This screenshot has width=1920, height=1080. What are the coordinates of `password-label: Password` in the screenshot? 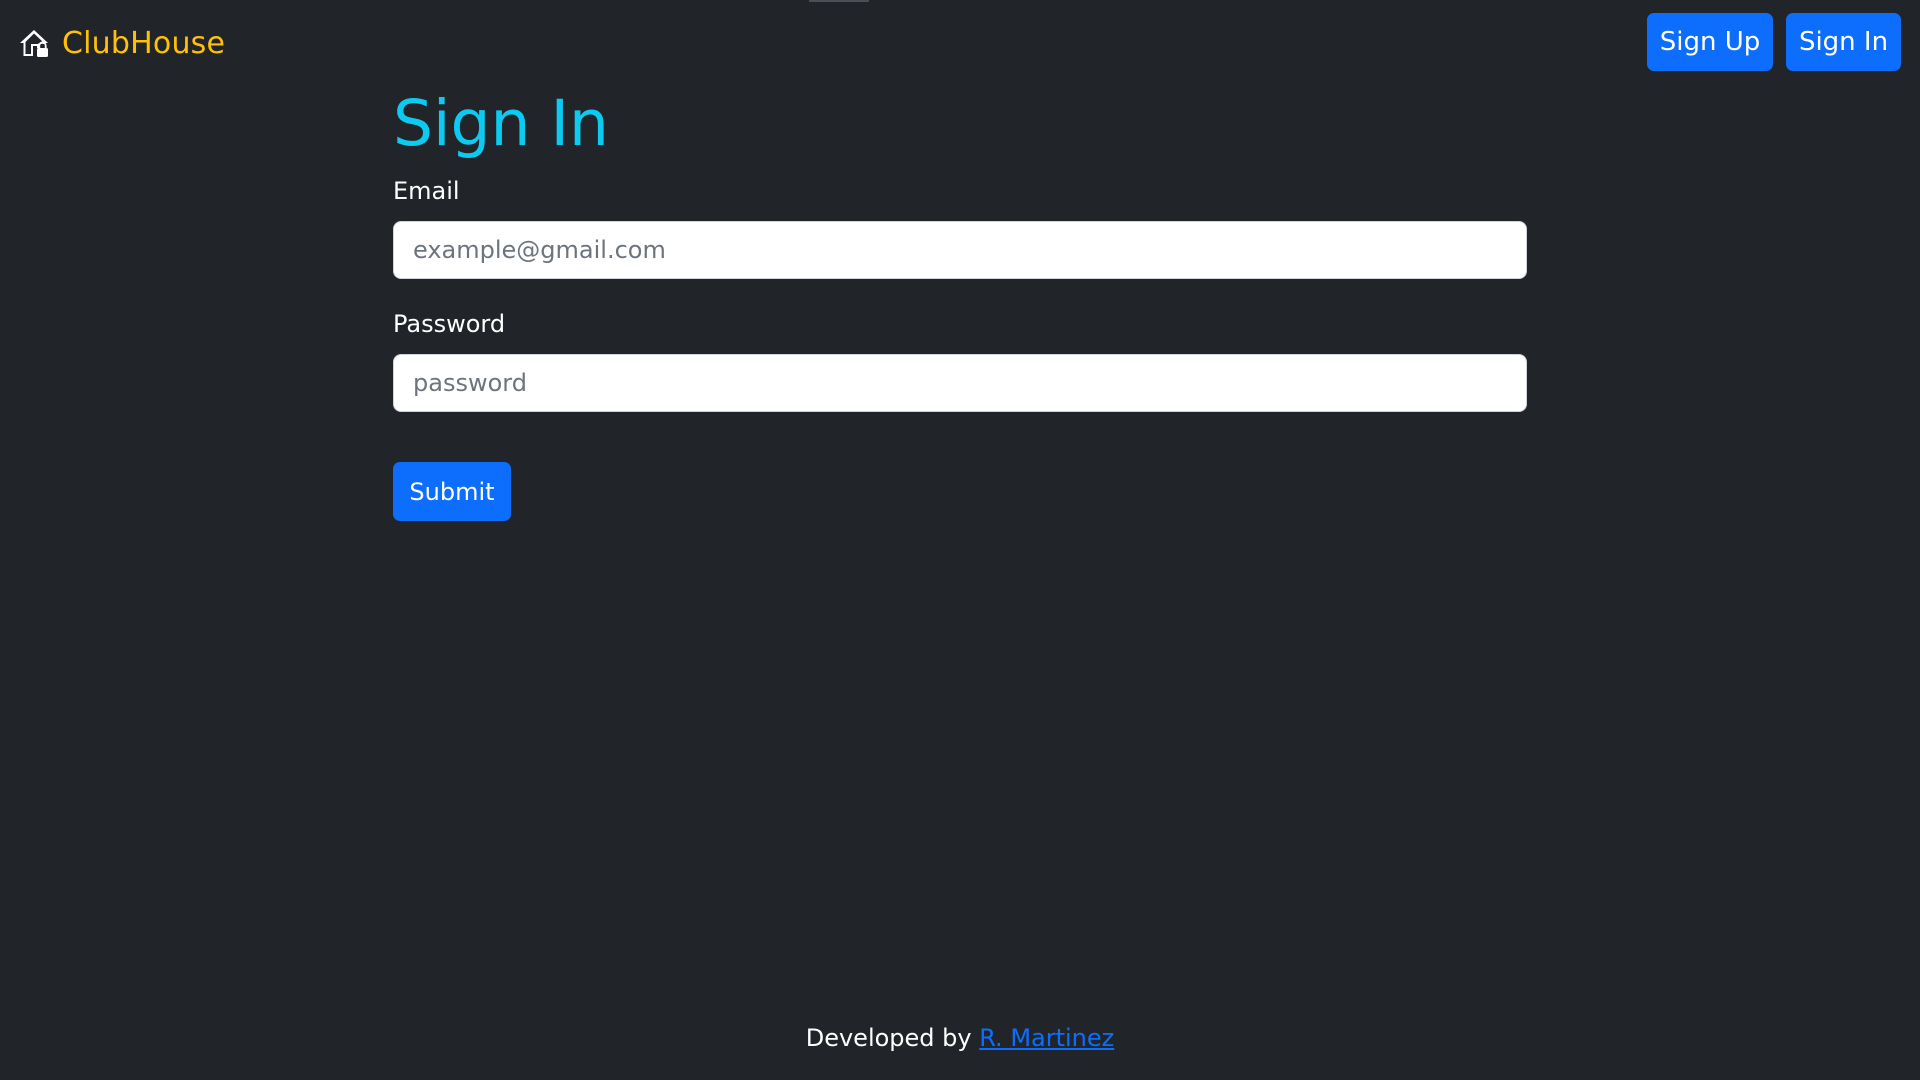 It's located at (449, 324).